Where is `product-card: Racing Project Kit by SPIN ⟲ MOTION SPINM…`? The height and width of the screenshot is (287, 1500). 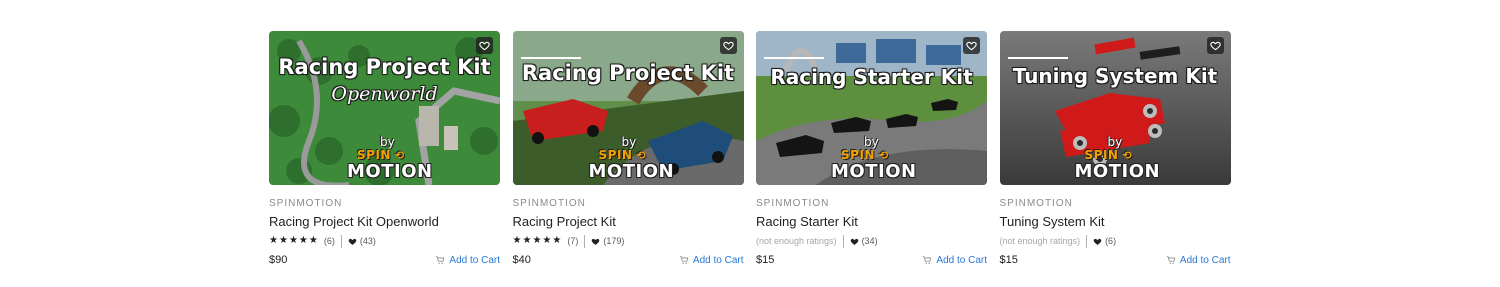 product-card: Racing Project Kit by SPIN ⟲ MOTION SPINM… is located at coordinates (628, 149).